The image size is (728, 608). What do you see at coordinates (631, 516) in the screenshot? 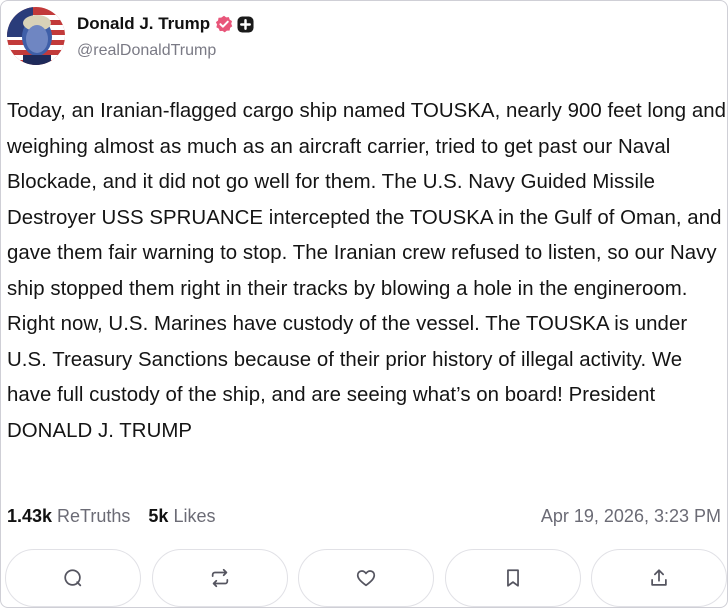
I see `post-timestamp: Apr 19, 2026, 3:23 PM` at bounding box center [631, 516].